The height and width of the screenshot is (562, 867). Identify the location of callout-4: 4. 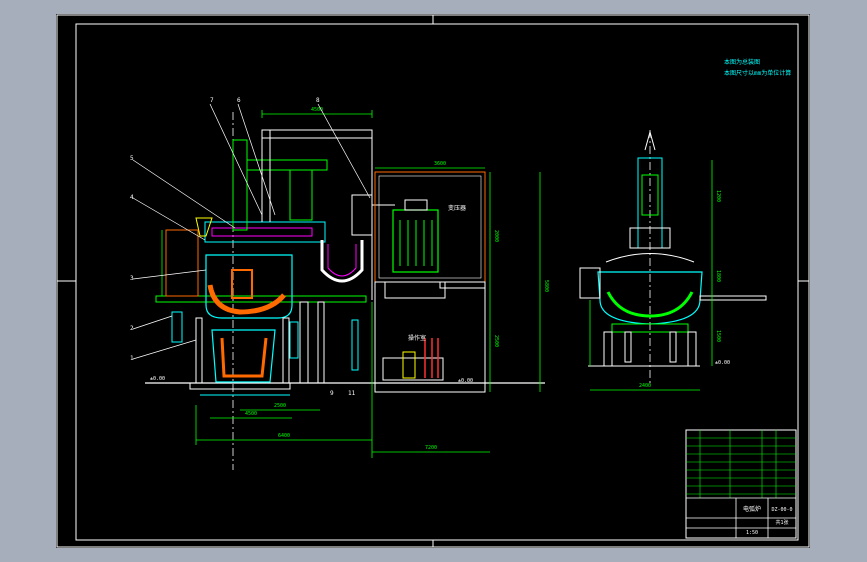
(132, 197).